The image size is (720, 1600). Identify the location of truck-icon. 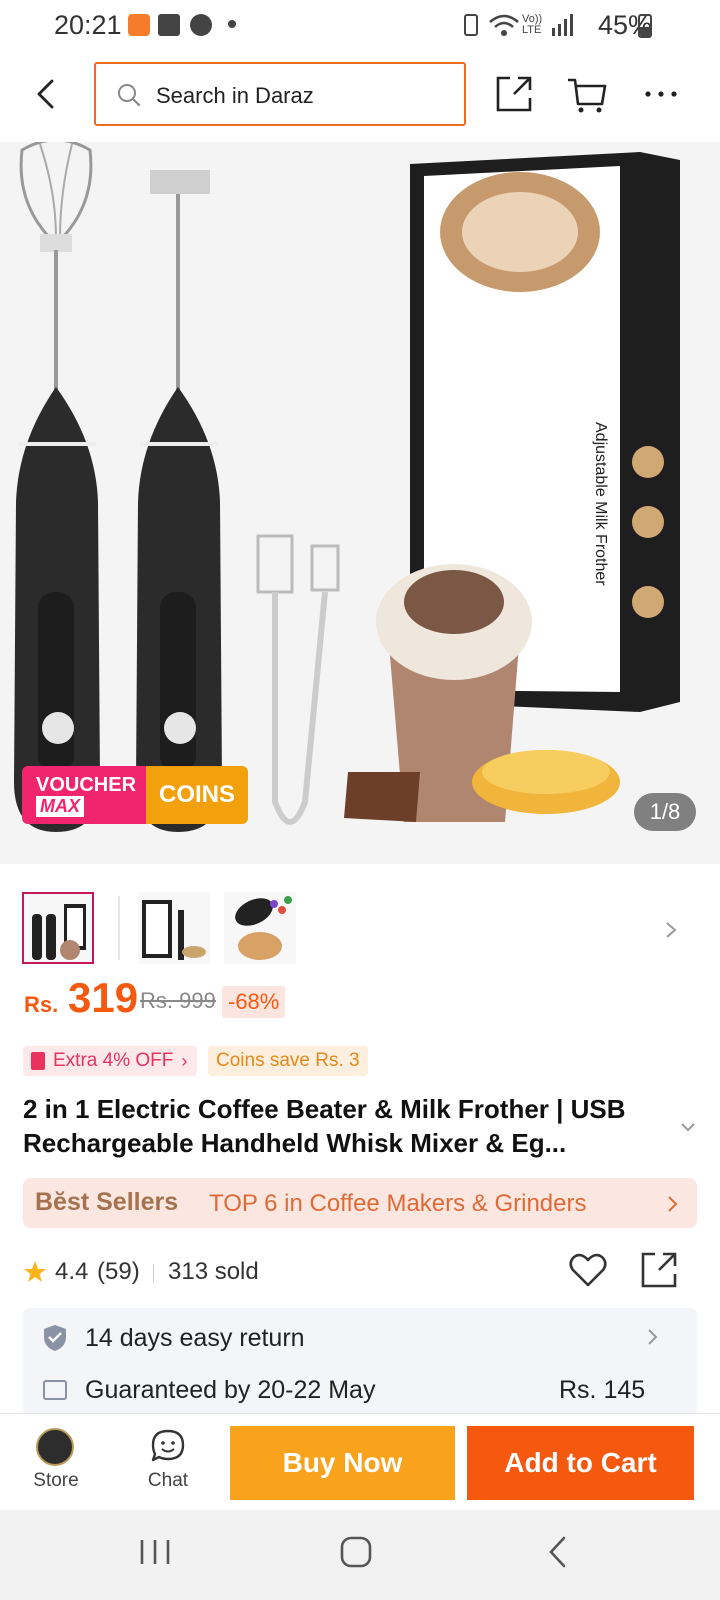
(55, 1390).